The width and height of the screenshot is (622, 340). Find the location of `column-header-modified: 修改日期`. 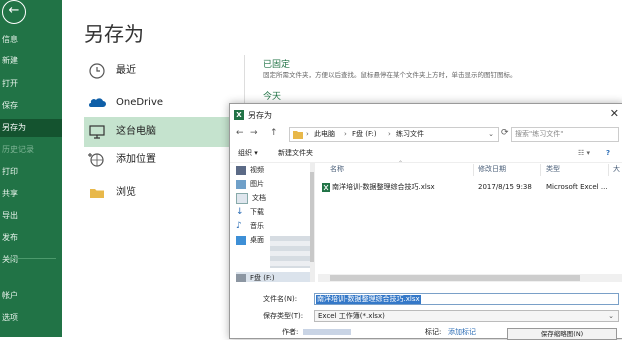

column-header-modified: 修改日期 is located at coordinates (492, 169).